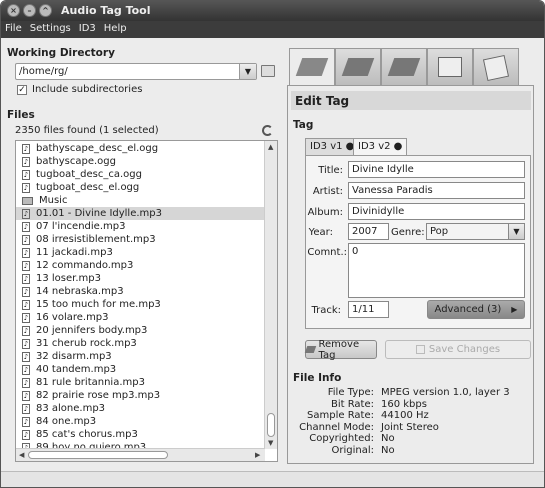 The image size is (545, 488). Describe the element at coordinates (98, 304) in the screenshot. I see `list-item-label: 15 too much for me.mp3` at that location.